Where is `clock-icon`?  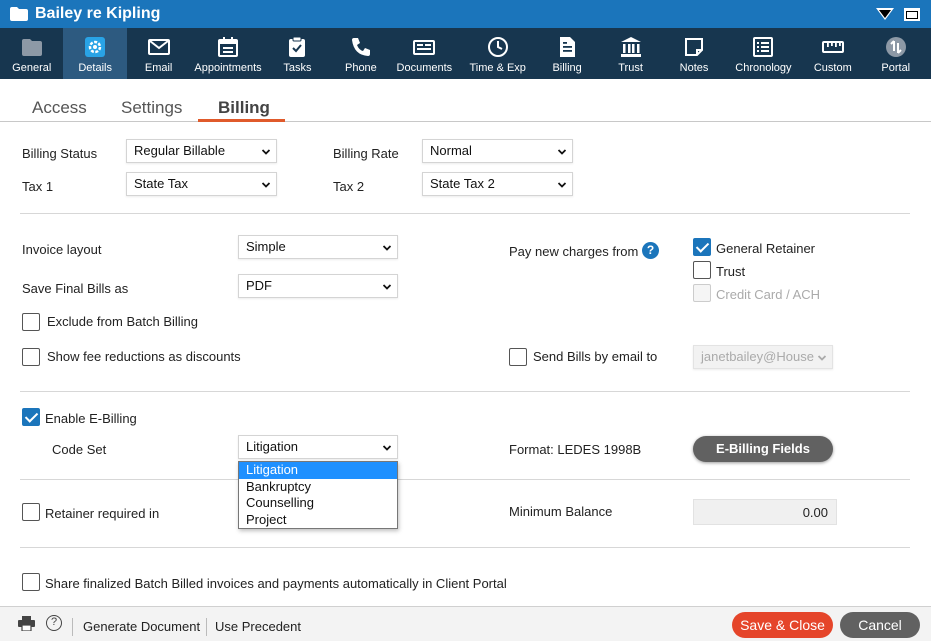
clock-icon is located at coordinates (497, 47).